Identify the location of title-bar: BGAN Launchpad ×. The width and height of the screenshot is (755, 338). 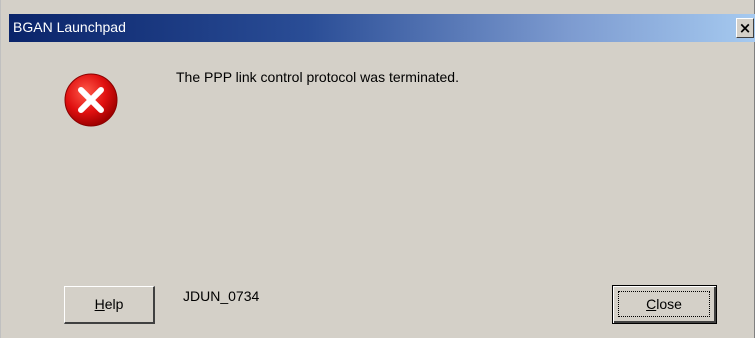
(382, 28).